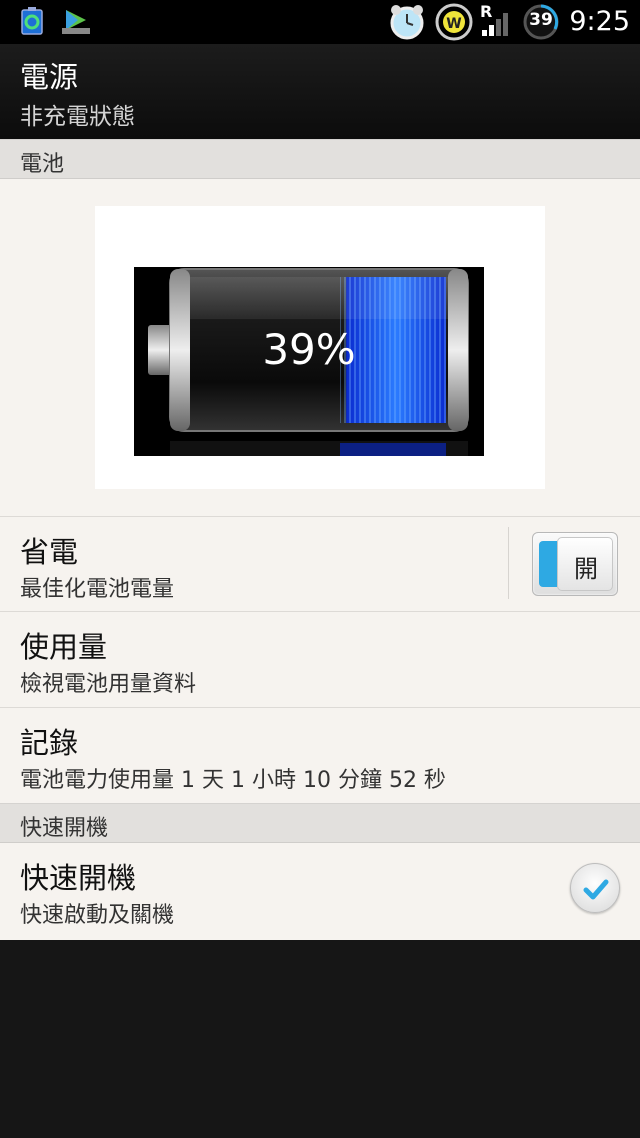 The image size is (640, 1138). Describe the element at coordinates (49, 743) in the screenshot. I see `history-title: 記錄` at that location.